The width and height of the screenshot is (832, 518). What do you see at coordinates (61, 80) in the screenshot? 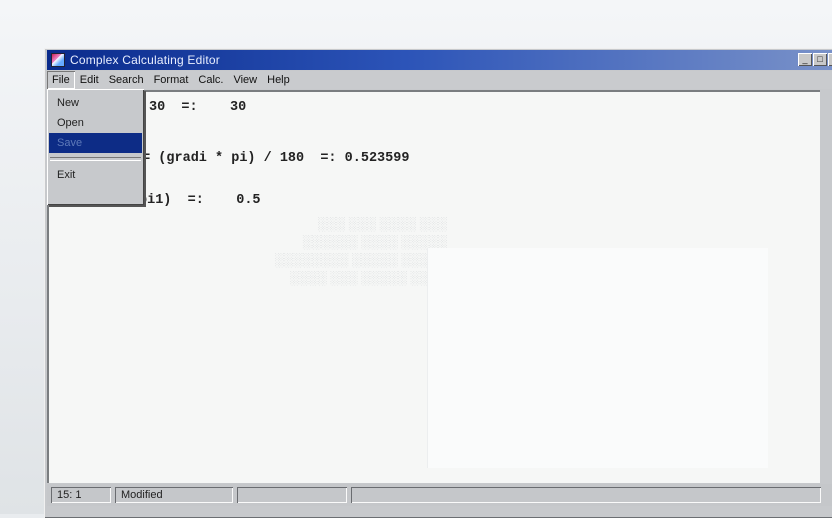
I see `menu-file: File` at bounding box center [61, 80].